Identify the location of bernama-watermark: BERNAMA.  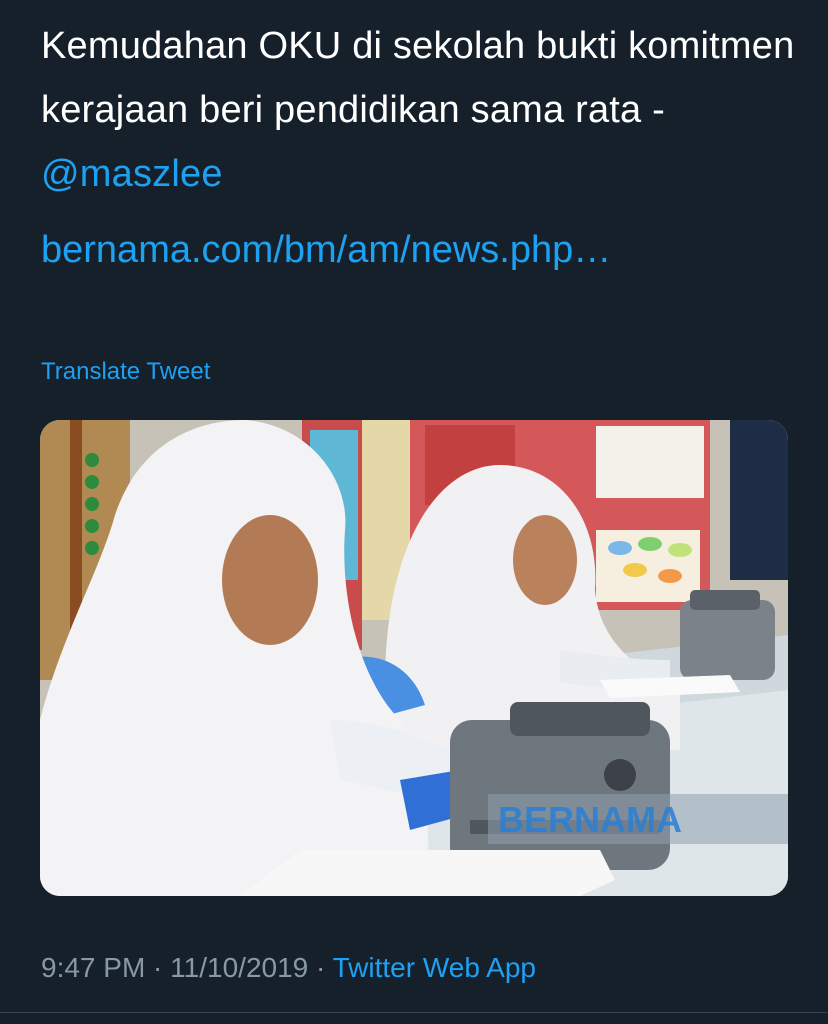
(590, 819).